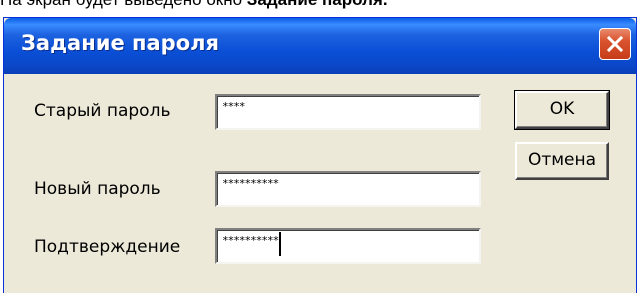  What do you see at coordinates (348, 112) in the screenshot?
I see `old-password-input: ****` at bounding box center [348, 112].